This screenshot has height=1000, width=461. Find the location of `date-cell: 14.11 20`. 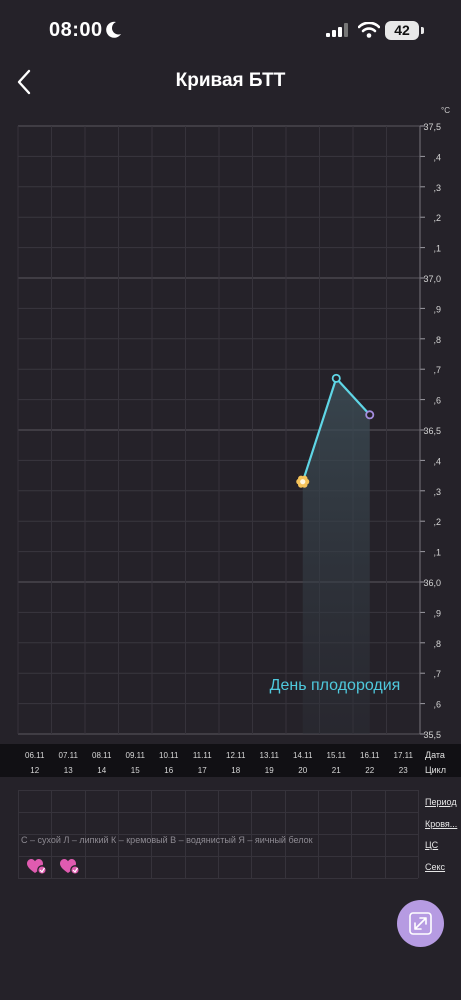

date-cell: 14.11 20 is located at coordinates (303, 763).